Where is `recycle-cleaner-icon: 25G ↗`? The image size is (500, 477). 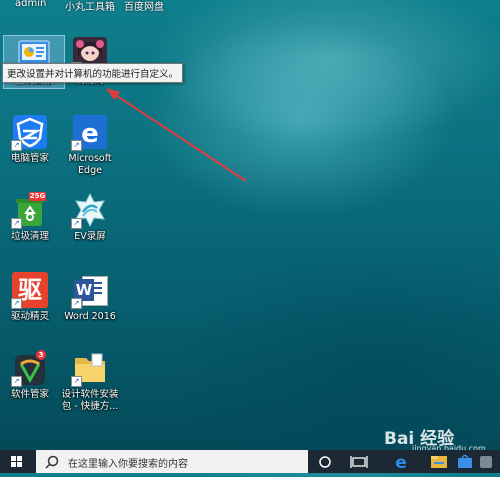
recycle-cleaner-icon: 25G ↗ is located at coordinates (29, 210).